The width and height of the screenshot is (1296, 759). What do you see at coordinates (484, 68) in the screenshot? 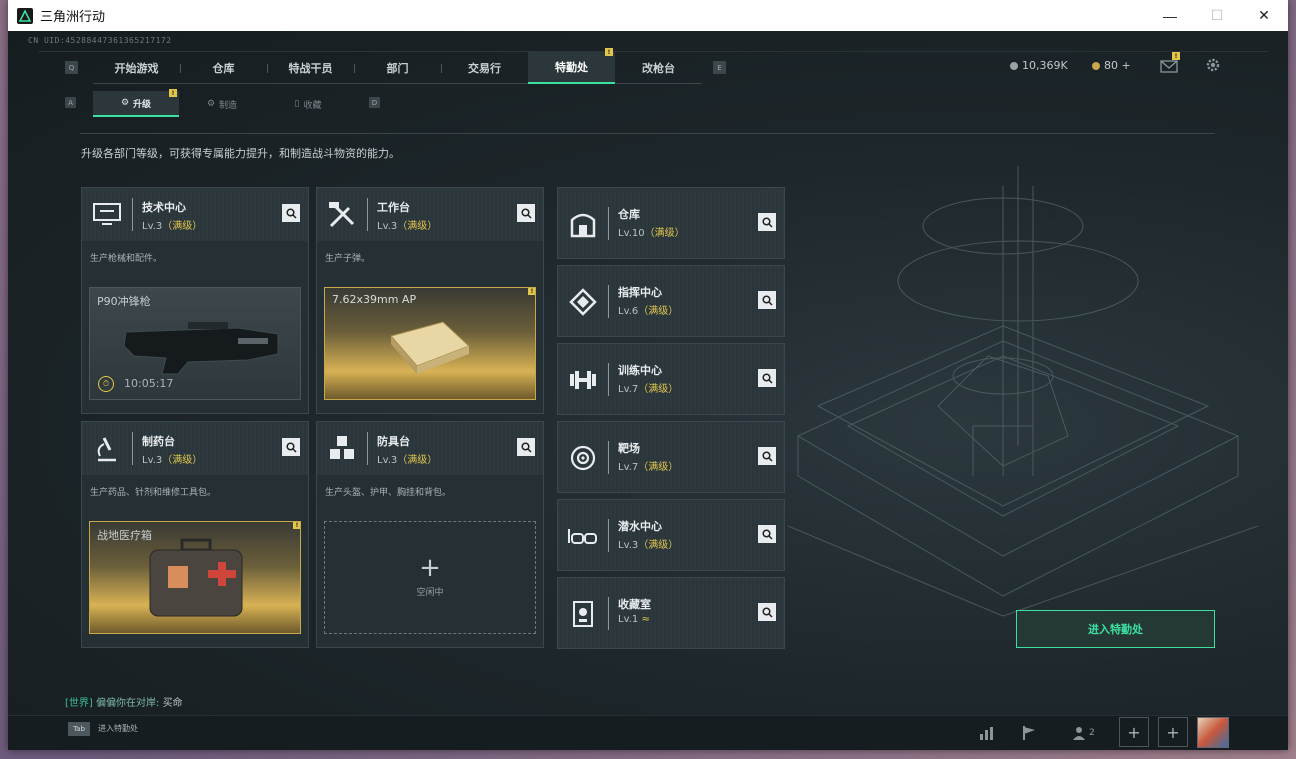
I see `tab-trading: 交易行` at bounding box center [484, 68].